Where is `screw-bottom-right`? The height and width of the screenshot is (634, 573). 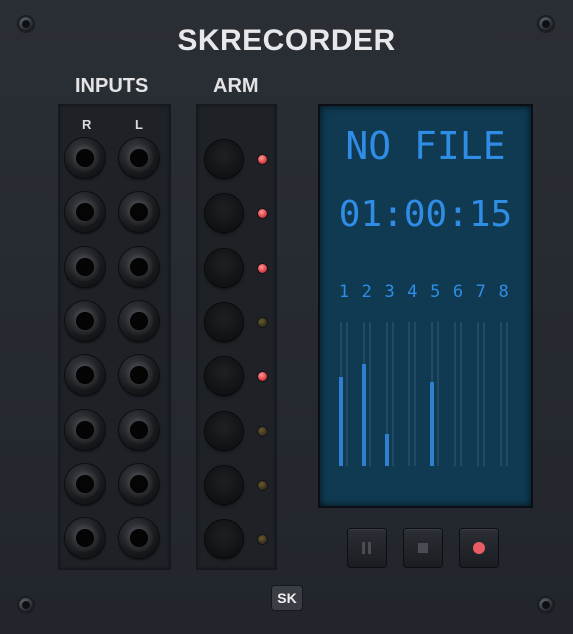 screw-bottom-right is located at coordinates (546, 605).